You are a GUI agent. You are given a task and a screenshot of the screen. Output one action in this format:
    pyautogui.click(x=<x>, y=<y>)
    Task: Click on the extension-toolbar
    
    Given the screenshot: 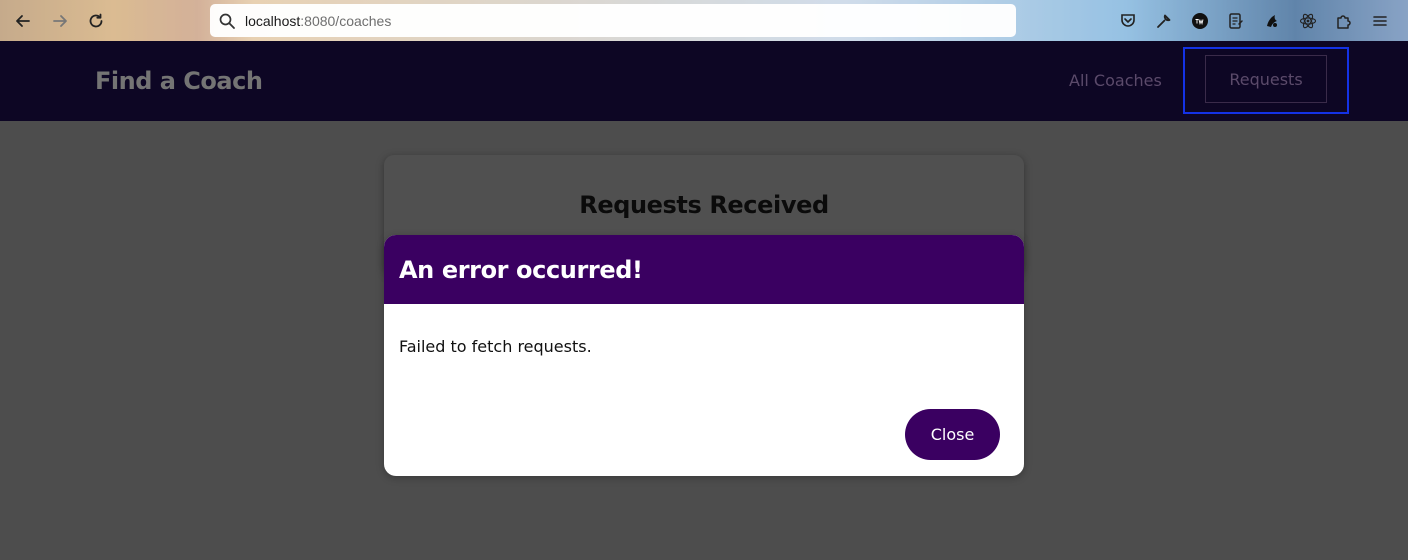 What is the action you would take?
    pyautogui.click(x=1254, y=21)
    